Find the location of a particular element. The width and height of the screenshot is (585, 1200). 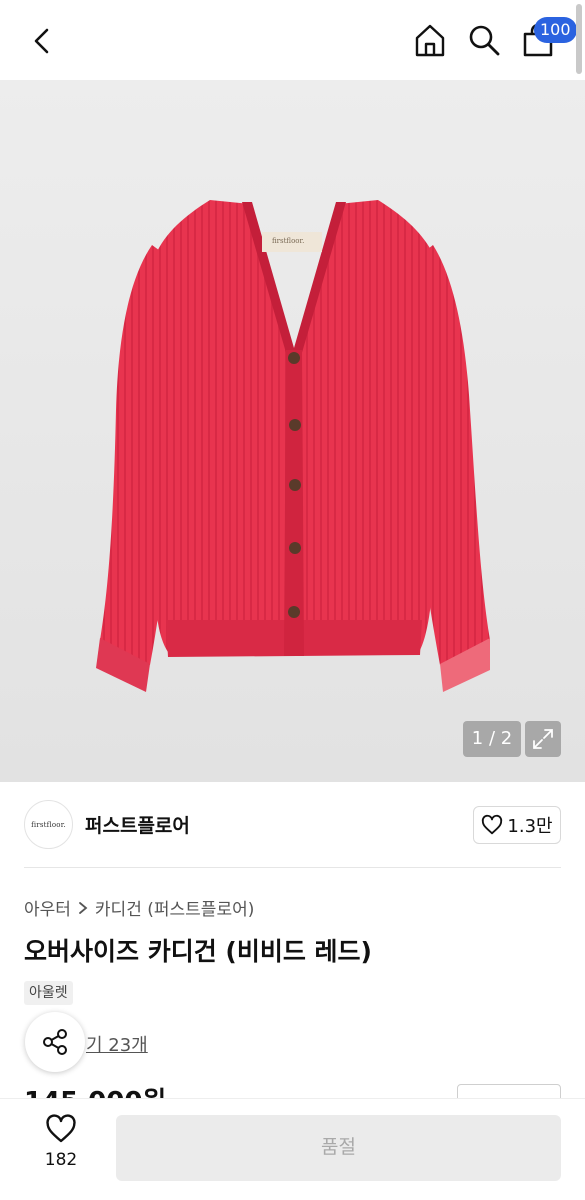

divider is located at coordinates (292, 867).